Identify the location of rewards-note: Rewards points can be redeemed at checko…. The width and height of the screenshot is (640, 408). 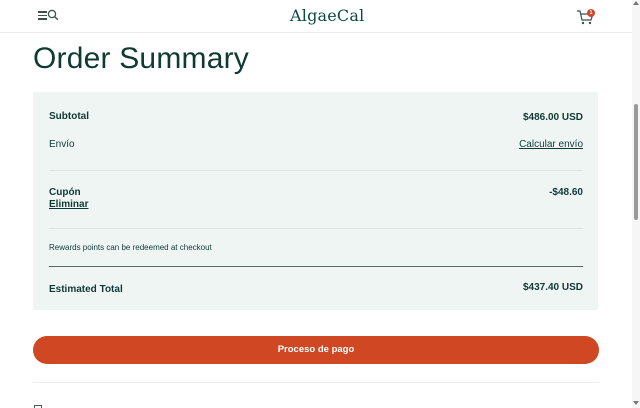
(130, 247).